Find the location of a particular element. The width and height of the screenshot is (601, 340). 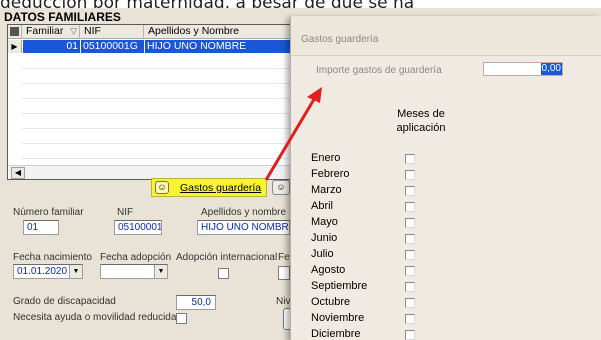

month-label-septiembre: Septiembre is located at coordinates (339, 286).